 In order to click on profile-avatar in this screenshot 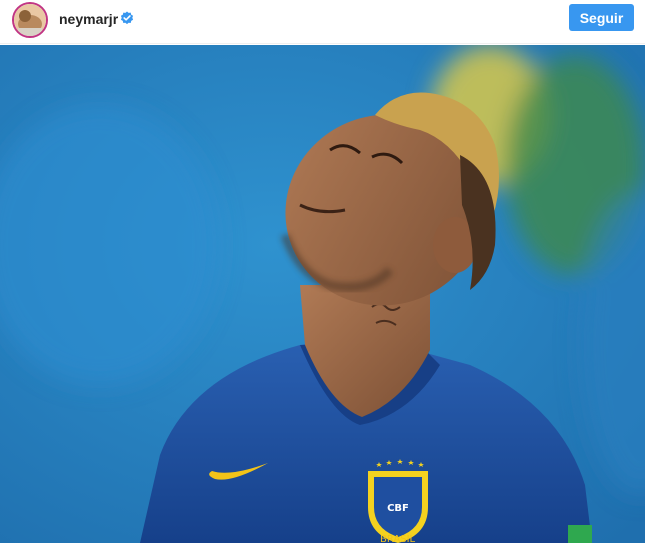, I will do `click(30, 20)`.